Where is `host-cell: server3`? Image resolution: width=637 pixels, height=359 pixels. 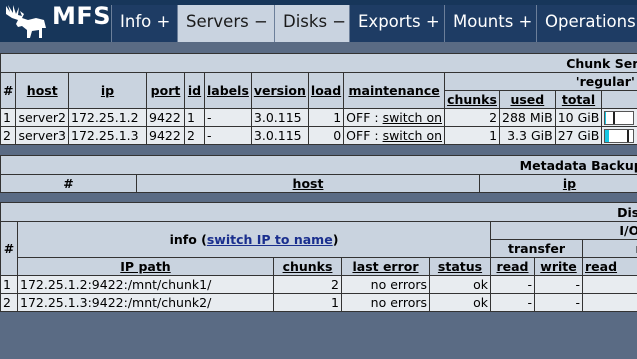
host-cell: server3 is located at coordinates (42, 135).